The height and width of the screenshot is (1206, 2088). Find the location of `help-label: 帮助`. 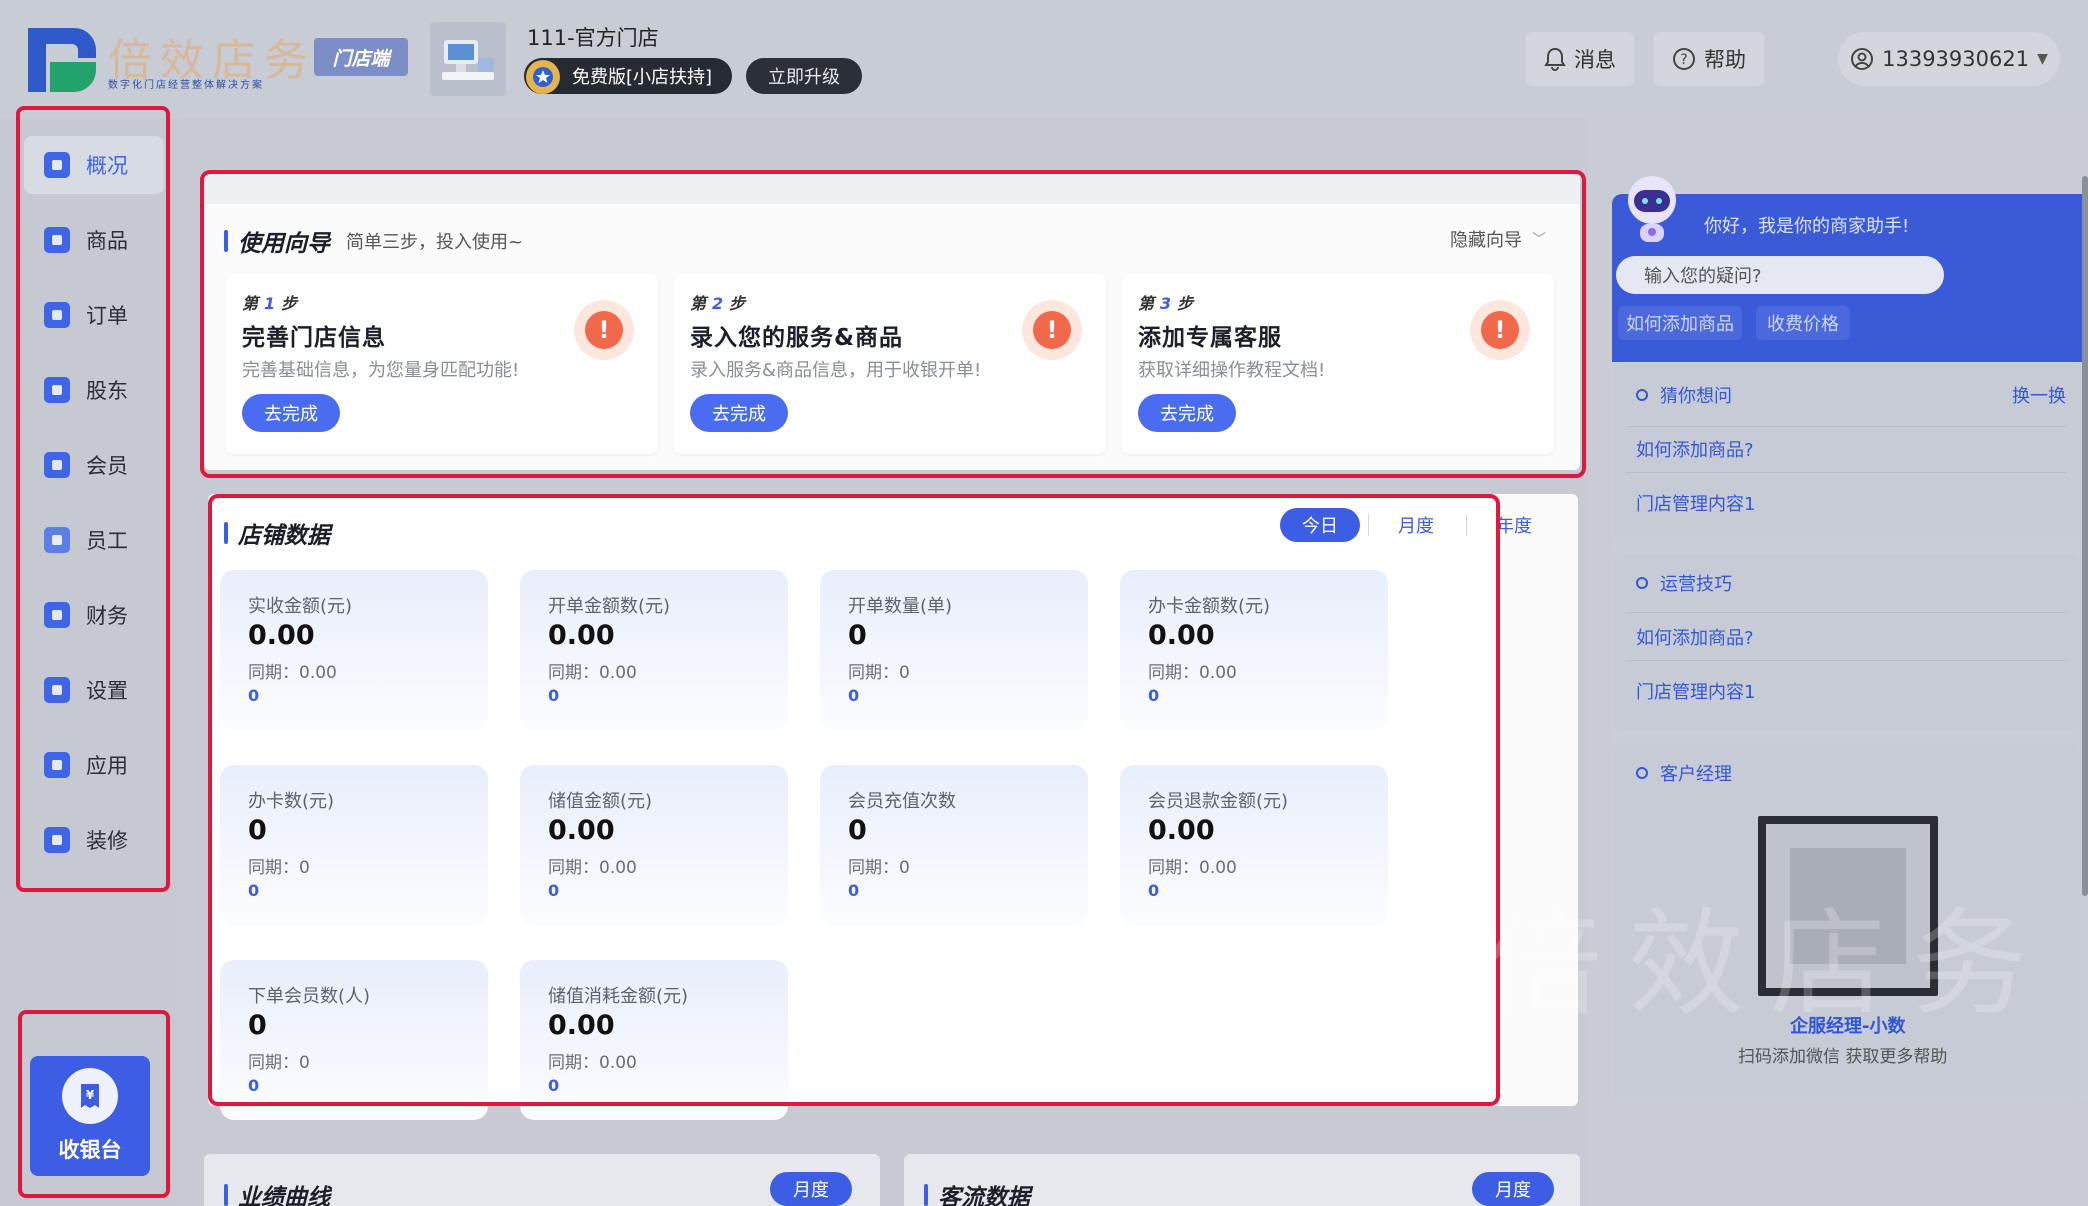

help-label: 帮助 is located at coordinates (1725, 60).